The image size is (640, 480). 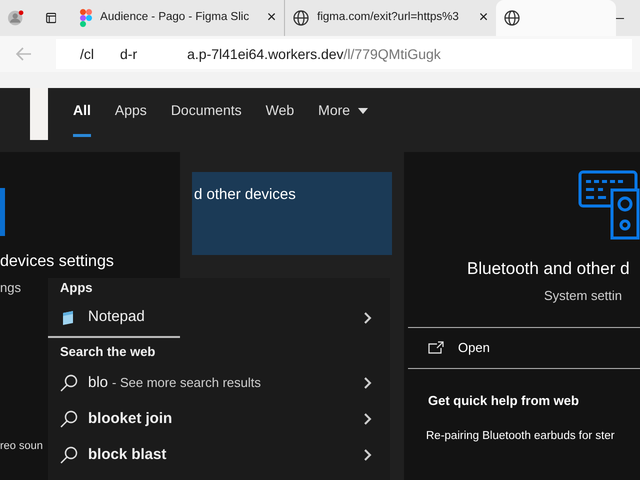 I want to click on highlight-card: d other devices, so click(x=292, y=213).